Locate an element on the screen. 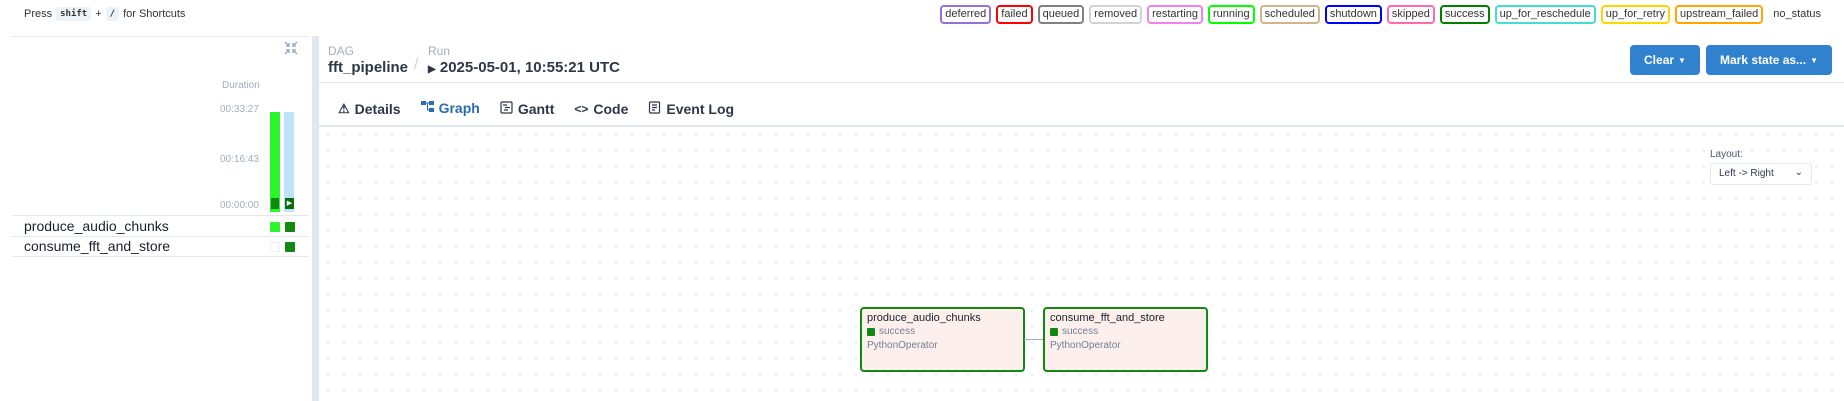 The width and height of the screenshot is (1844, 401). tab-bar: ⚠ Details Graph Gantt <> Code Event Log is located at coordinates (536, 108).